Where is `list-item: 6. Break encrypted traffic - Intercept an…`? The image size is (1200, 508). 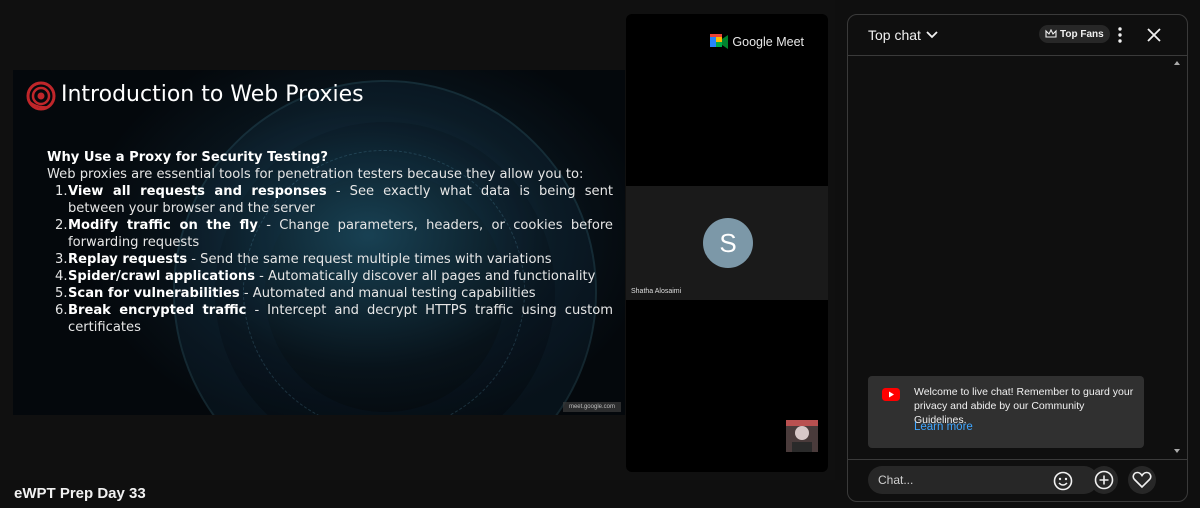 list-item: 6. Break encrypted traffic - Intercept an… is located at coordinates (334, 319).